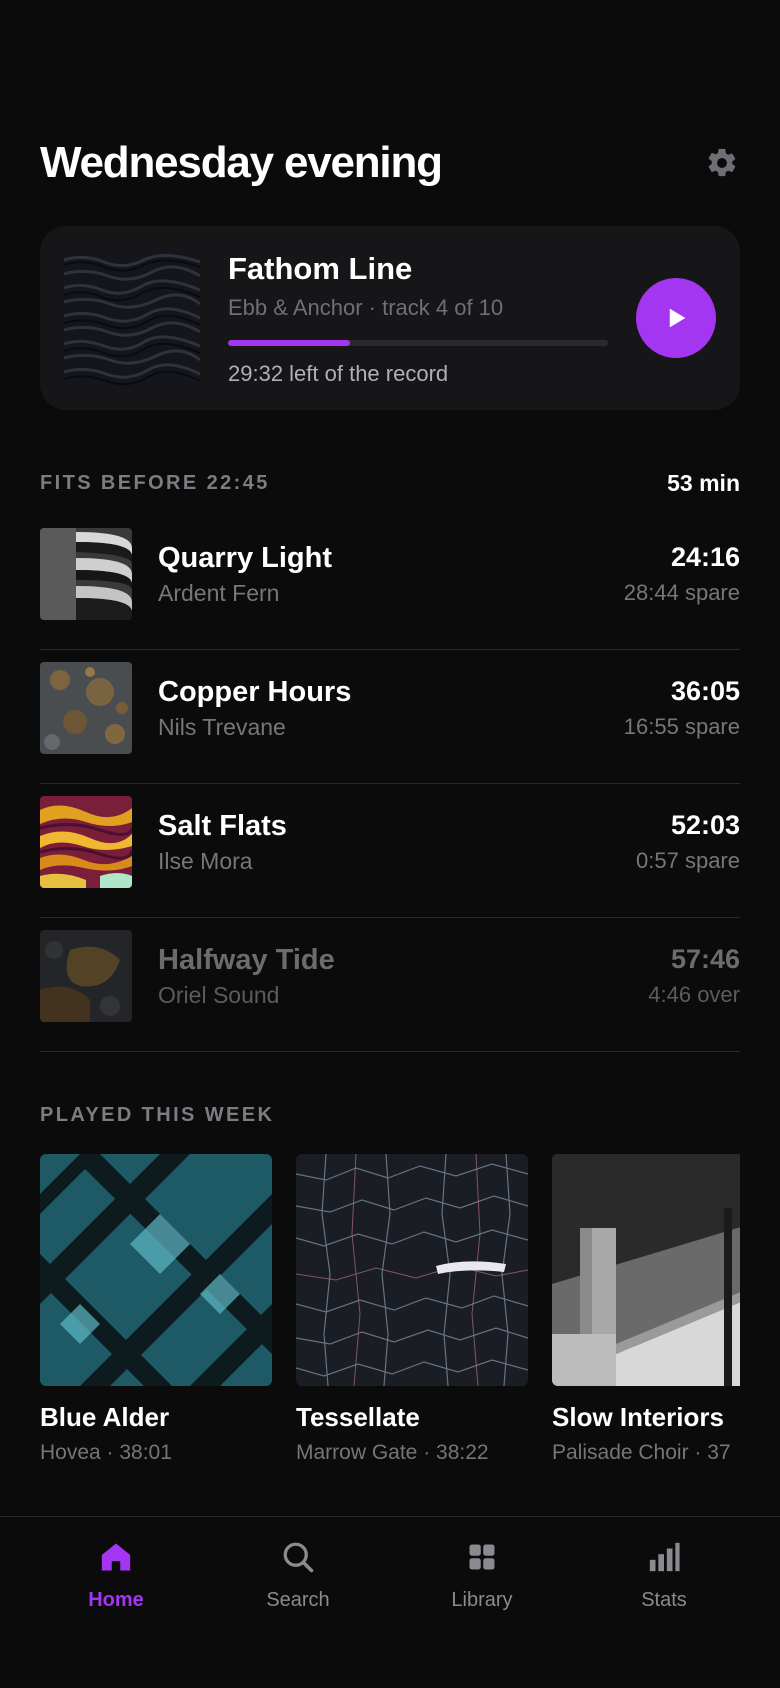 This screenshot has height=1688, width=780. What do you see at coordinates (116, 1557) in the screenshot?
I see `home-icon` at bounding box center [116, 1557].